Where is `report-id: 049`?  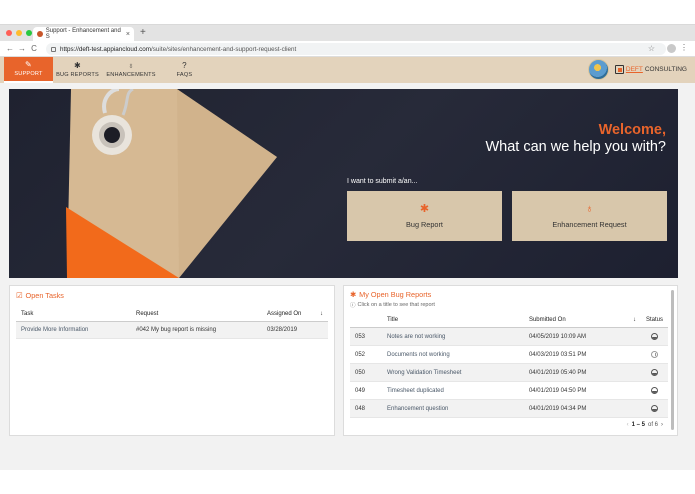 report-id: 049 is located at coordinates (366, 391).